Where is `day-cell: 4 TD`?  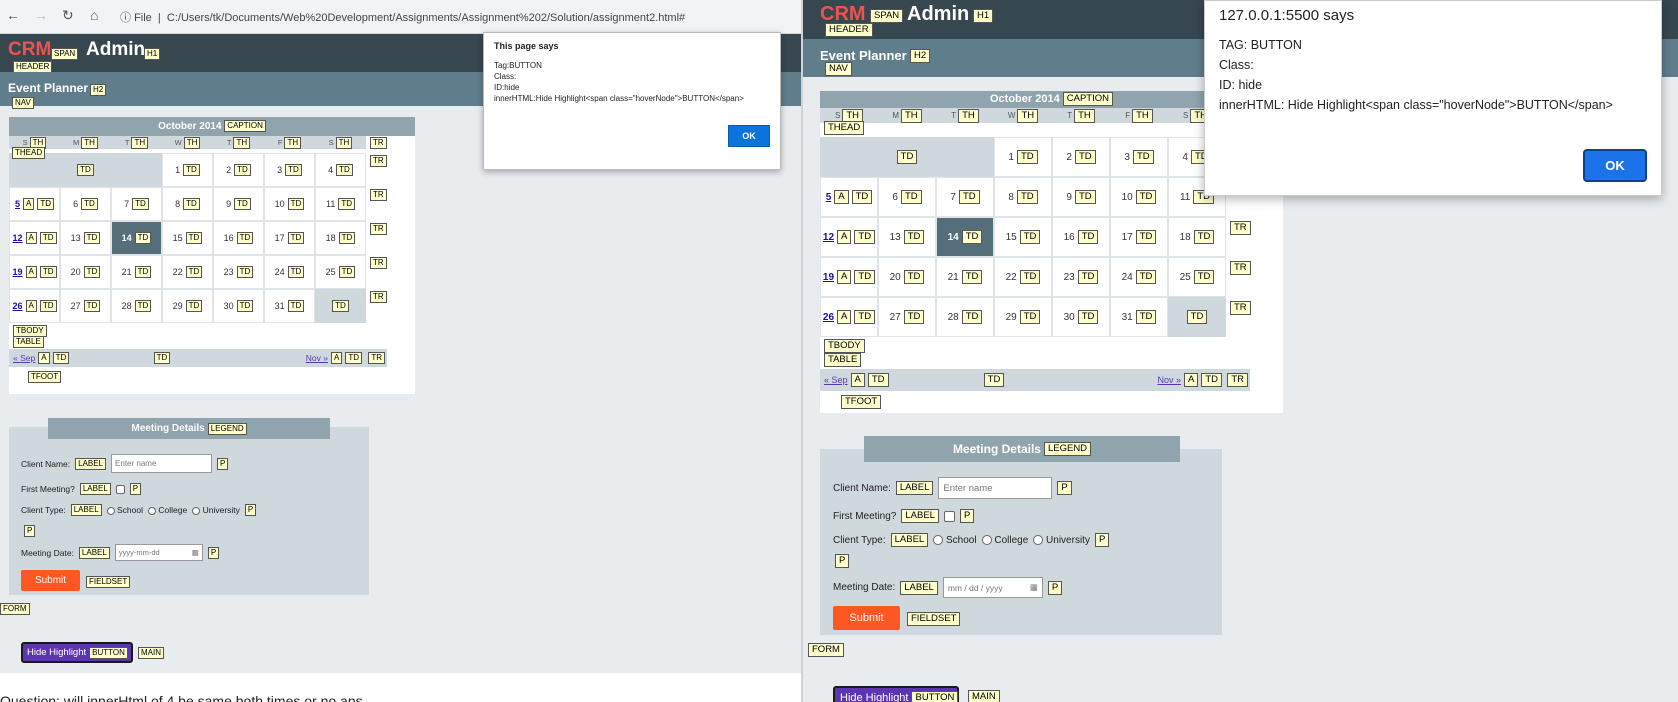
day-cell: 4 TD is located at coordinates (340, 170).